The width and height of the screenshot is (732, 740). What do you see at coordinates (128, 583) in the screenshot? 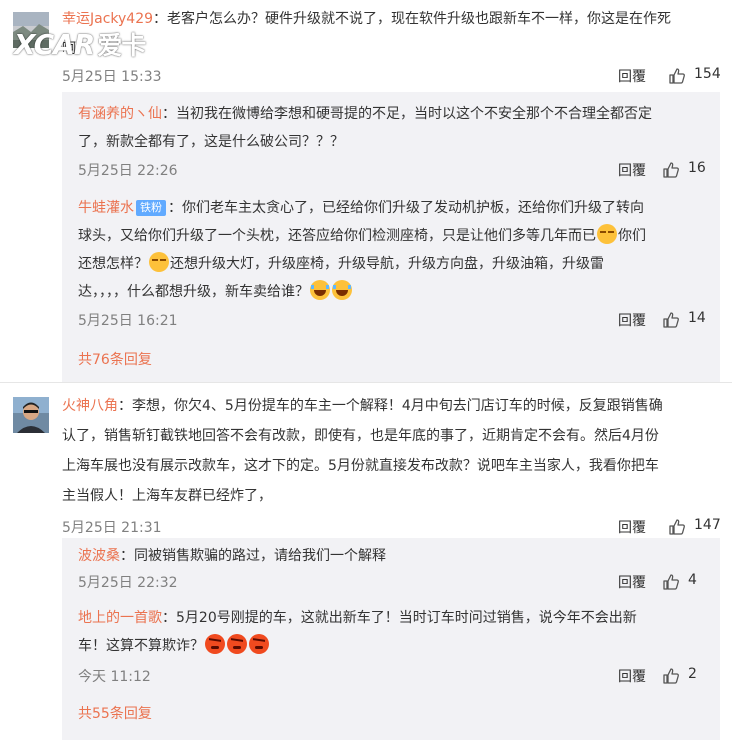
I see `reply-time: 5月25日 22:32` at bounding box center [128, 583].